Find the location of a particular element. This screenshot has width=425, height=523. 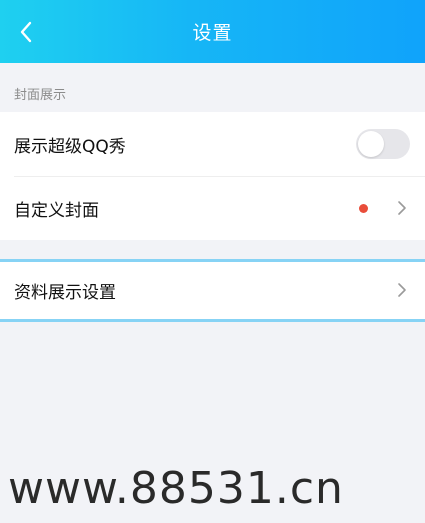

profile-display-settings-row: 资料展示设置 is located at coordinates (212, 290).